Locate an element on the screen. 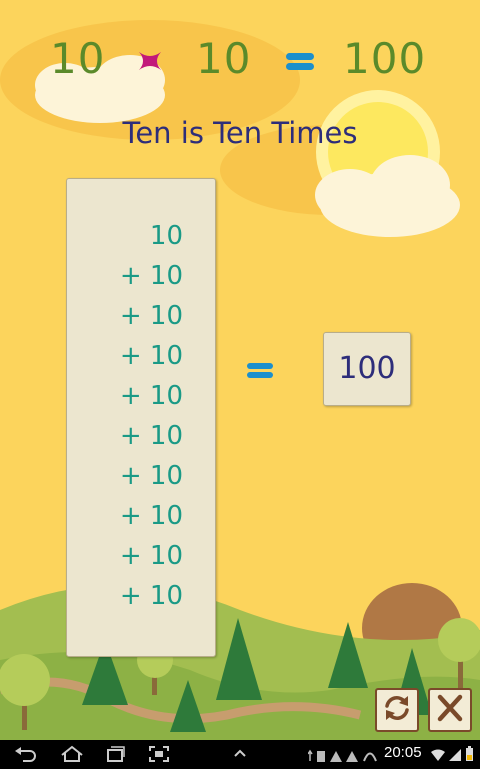 The image size is (480, 769). notification-icons is located at coordinates (344, 757).